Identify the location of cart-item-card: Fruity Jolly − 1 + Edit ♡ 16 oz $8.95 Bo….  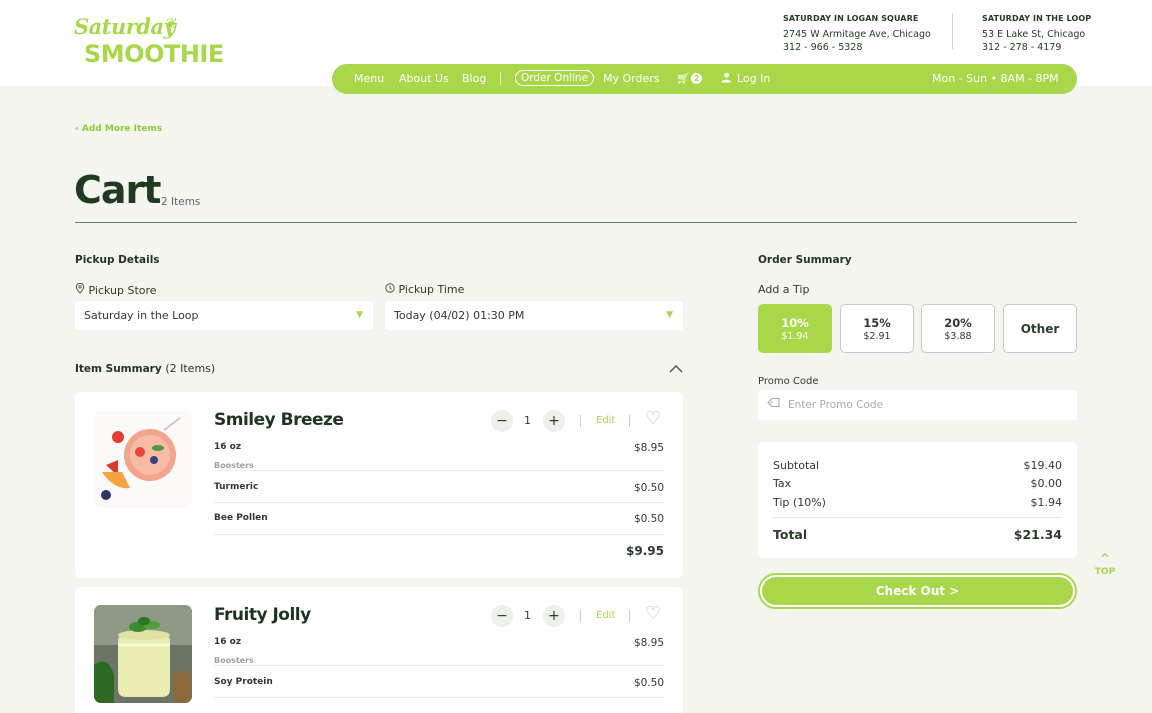
(379, 650).